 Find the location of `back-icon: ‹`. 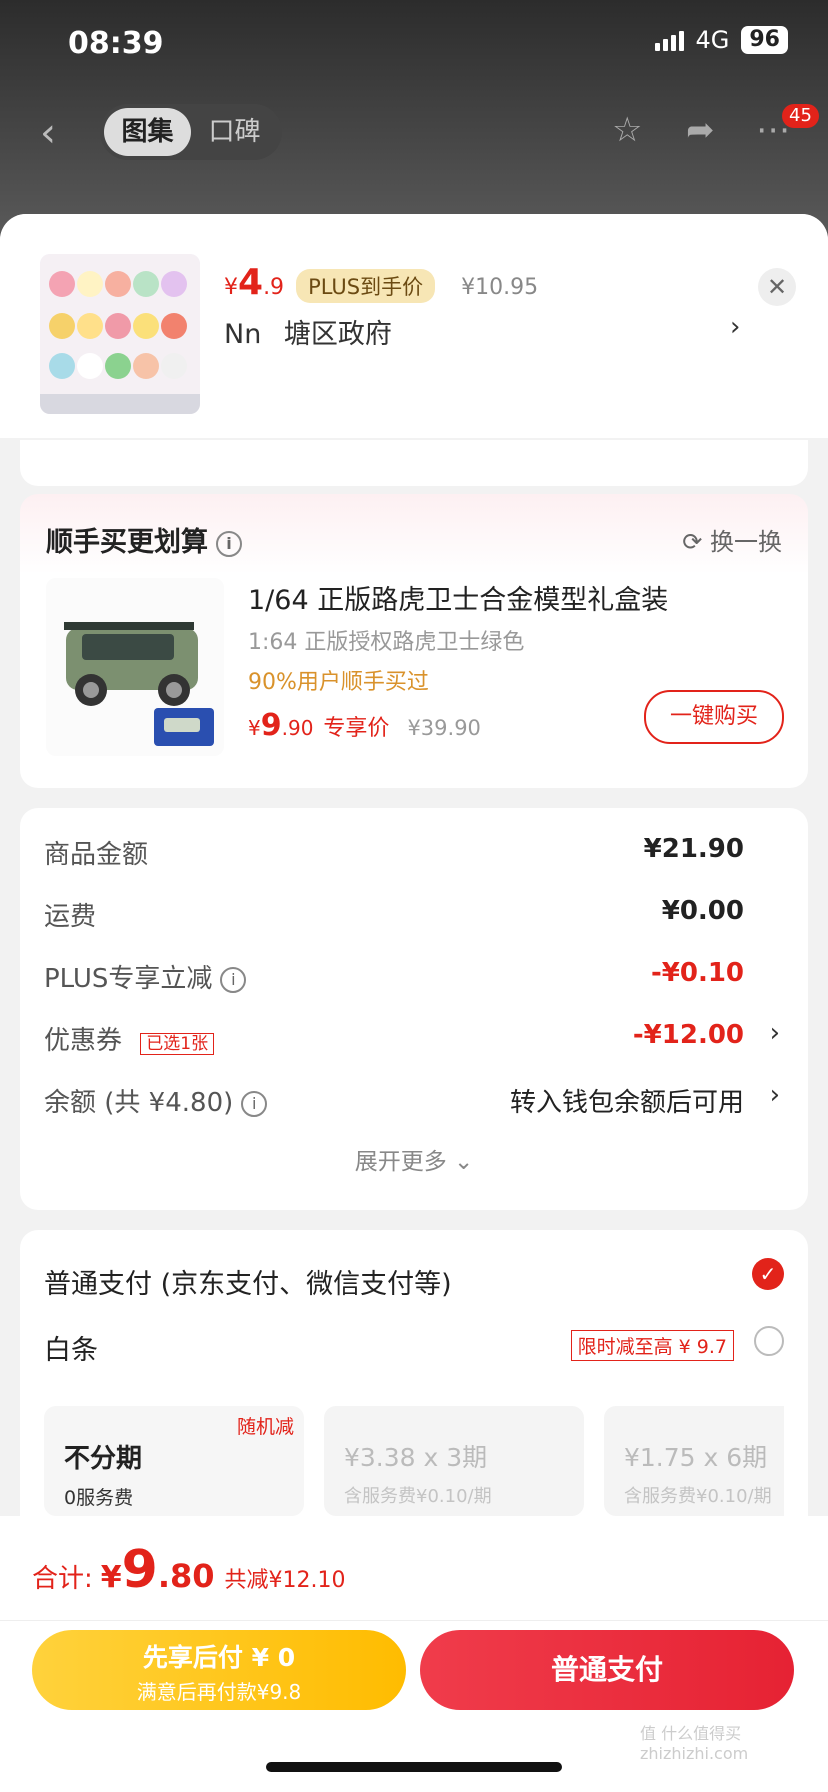

back-icon: ‹ is located at coordinates (48, 133).